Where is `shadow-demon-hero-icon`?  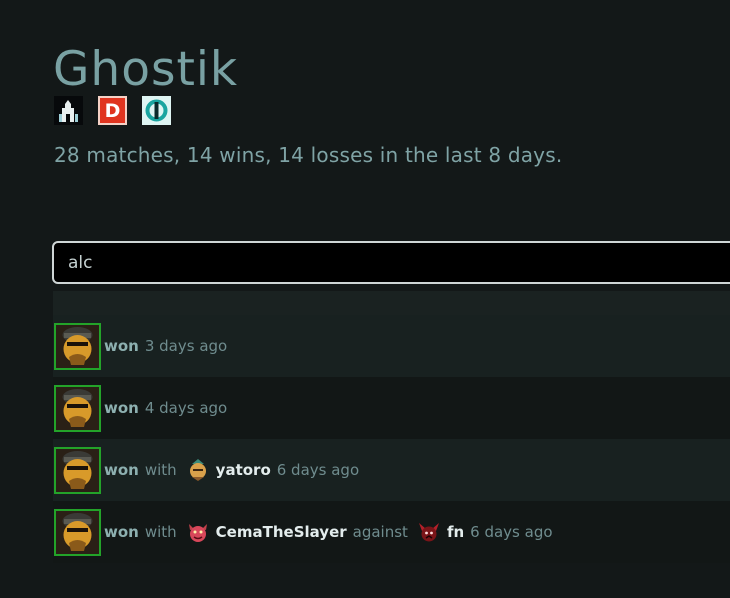
shadow-demon-hero-icon is located at coordinates (428, 532).